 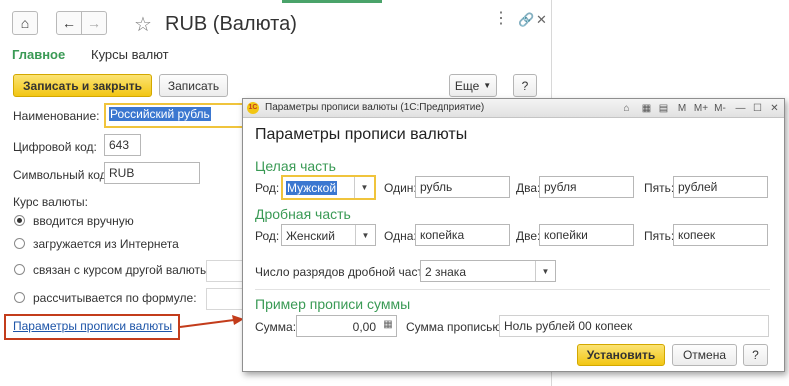 What do you see at coordinates (361, 134) in the screenshot?
I see `dialog-heading: Параметры прописи валюты` at bounding box center [361, 134].